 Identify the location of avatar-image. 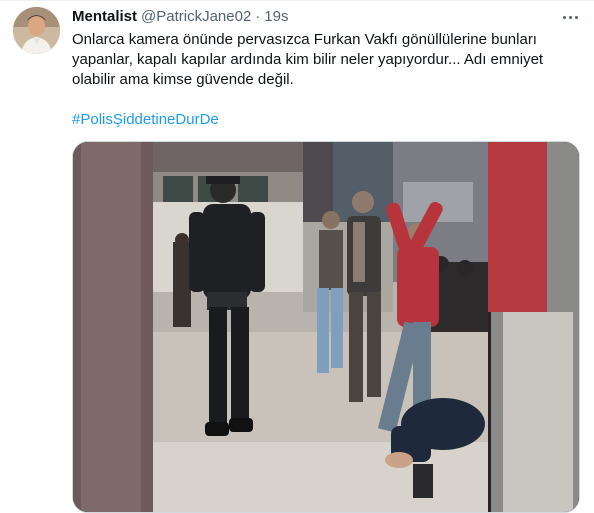
(36, 30).